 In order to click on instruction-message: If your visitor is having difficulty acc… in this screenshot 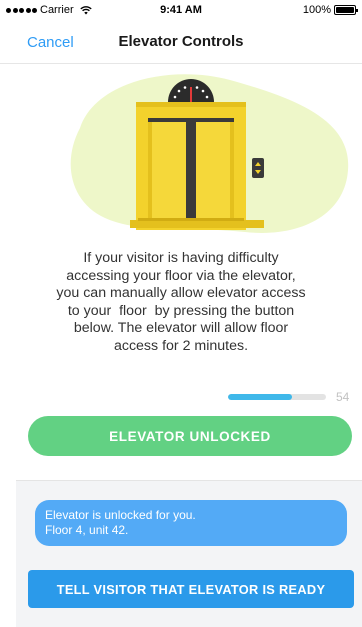, I will do `click(181, 303)`.